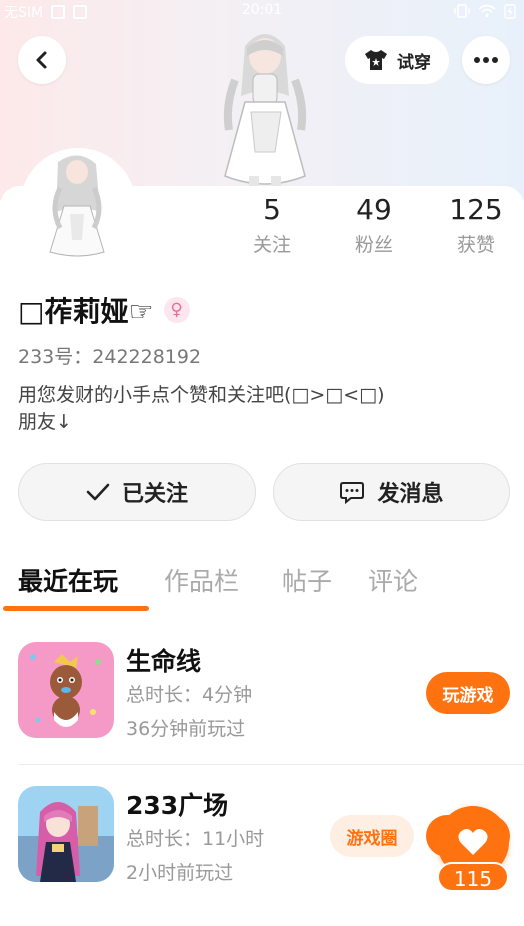  Describe the element at coordinates (376, 60) in the screenshot. I see `tshirt-icon` at that location.